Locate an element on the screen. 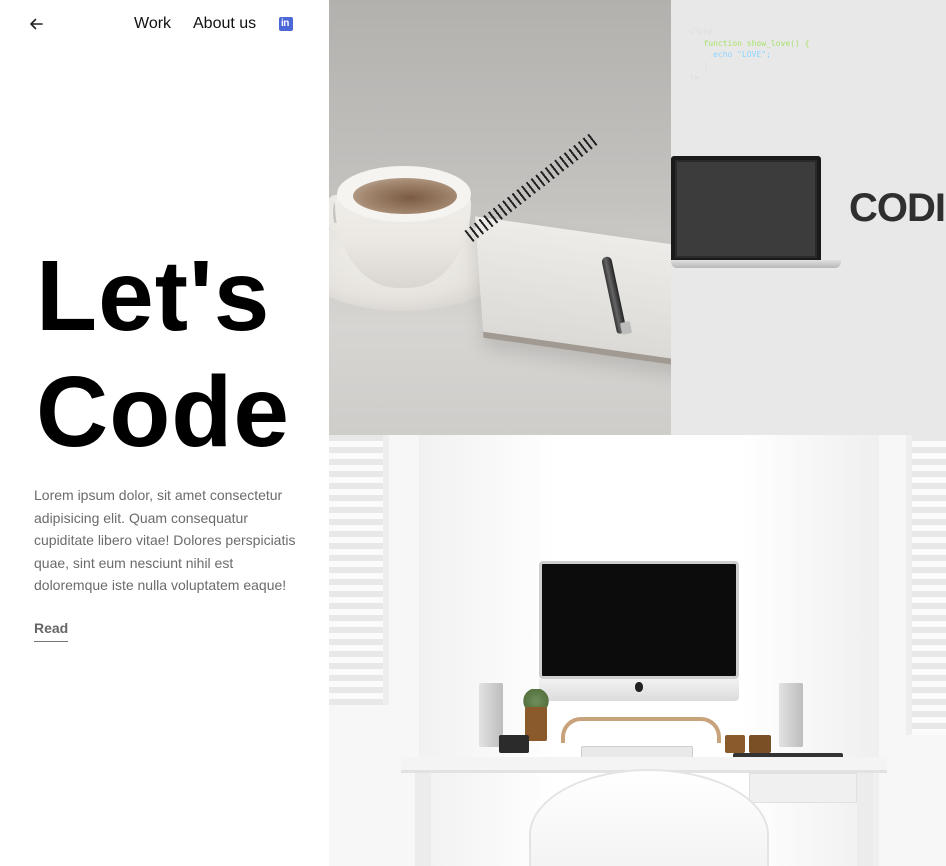 The image size is (946, 866). code-line-4: } is located at coordinates (706, 66).